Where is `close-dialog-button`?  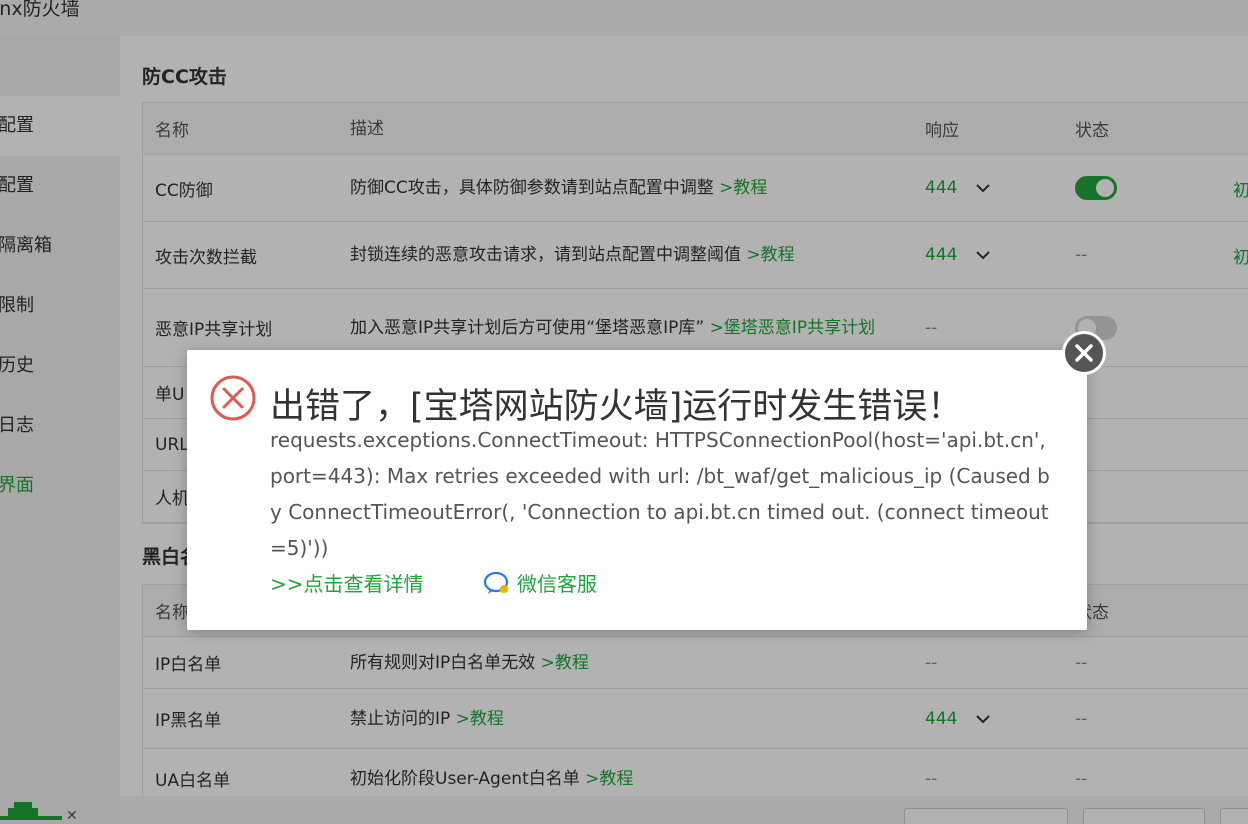
close-dialog-button is located at coordinates (1084, 353).